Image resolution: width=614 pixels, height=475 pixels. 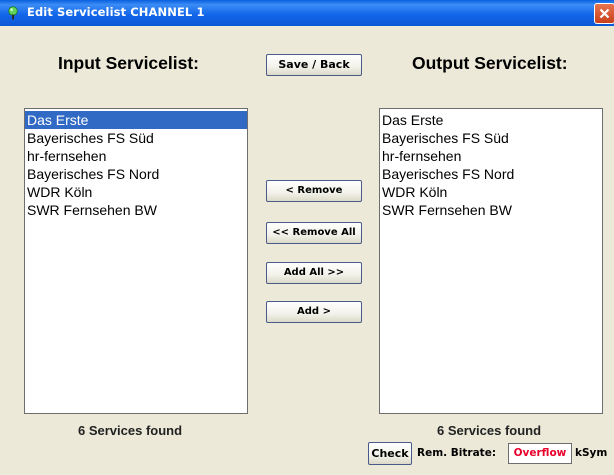 I want to click on app-icon, so click(x=13, y=12).